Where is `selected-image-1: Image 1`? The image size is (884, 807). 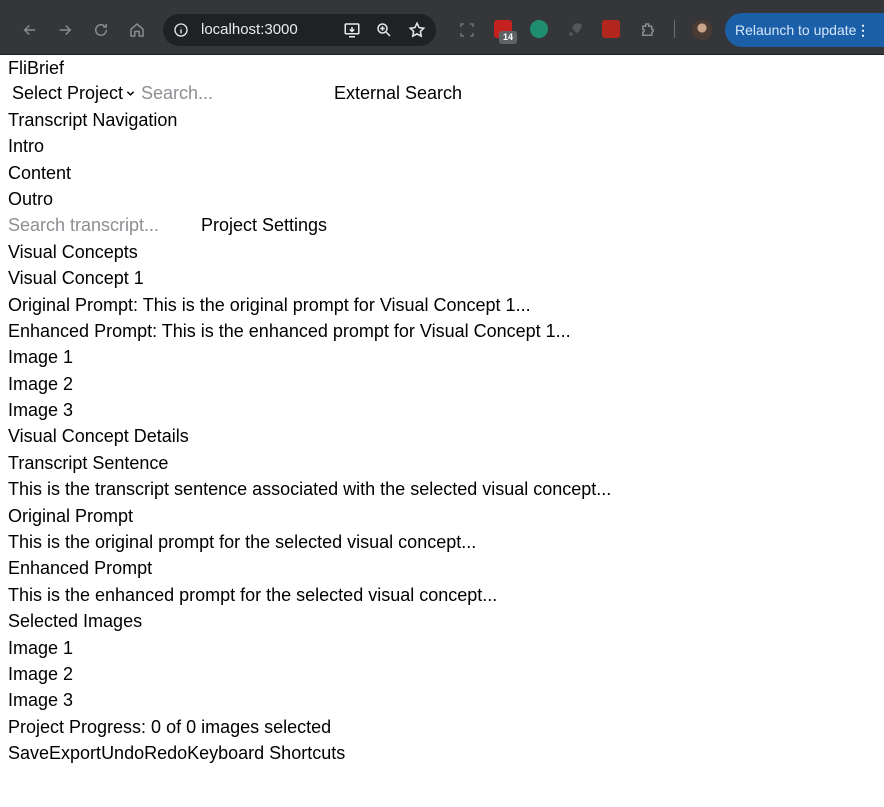 selected-image-1: Image 1 is located at coordinates (40, 648).